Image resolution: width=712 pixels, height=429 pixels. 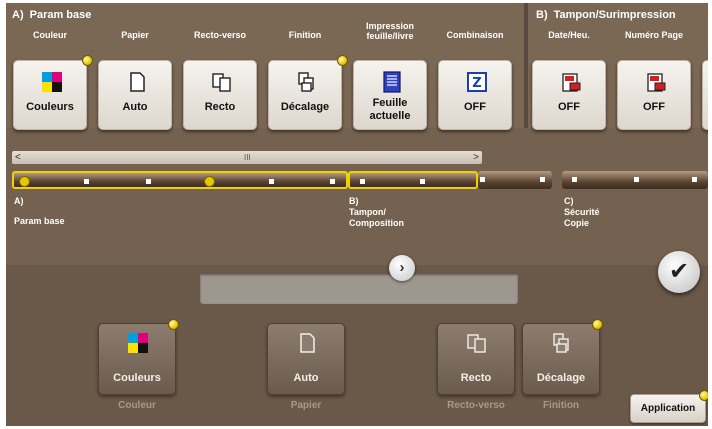 What do you see at coordinates (569, 95) in the screenshot?
I see `date-heure-button: OFF` at bounding box center [569, 95].